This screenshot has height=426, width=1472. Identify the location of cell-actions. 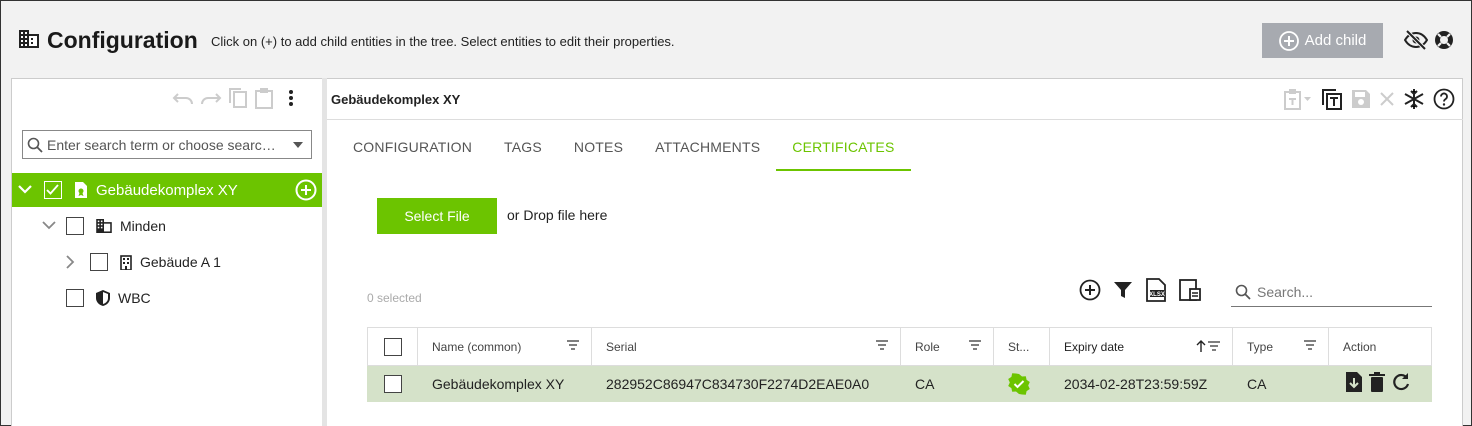
(1380, 383).